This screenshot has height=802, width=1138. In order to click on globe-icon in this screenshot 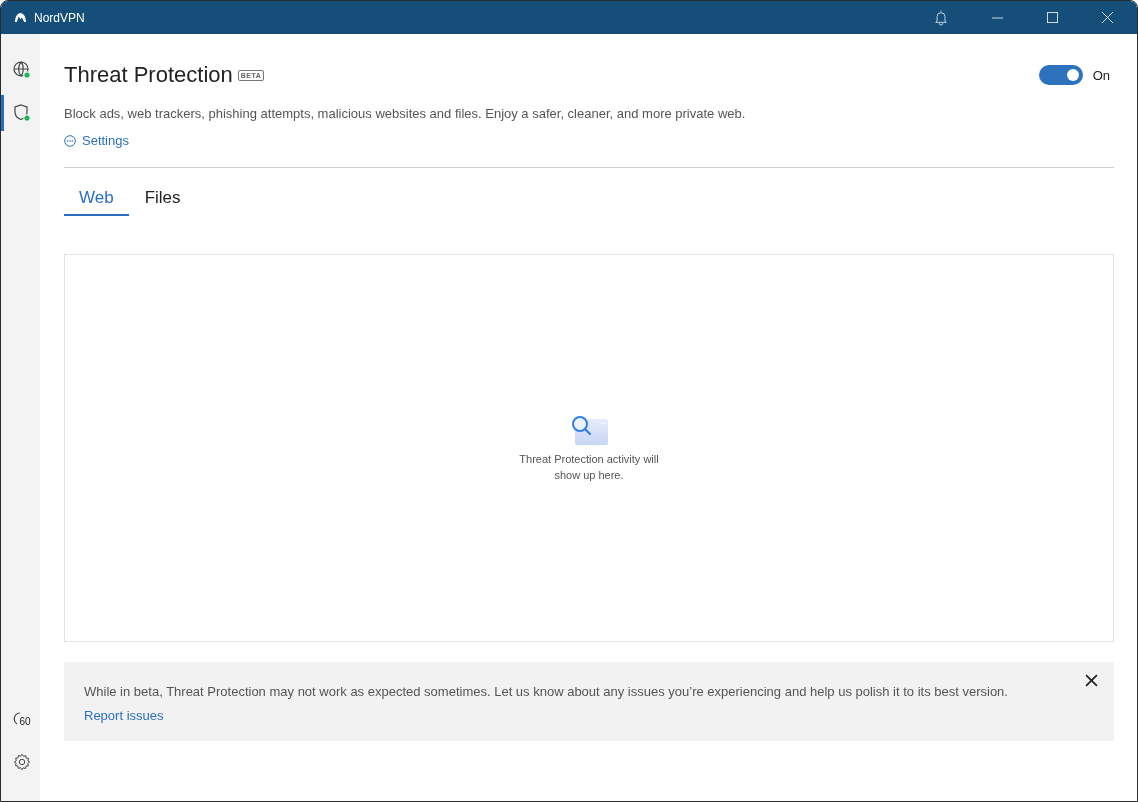, I will do `click(22, 70)`.